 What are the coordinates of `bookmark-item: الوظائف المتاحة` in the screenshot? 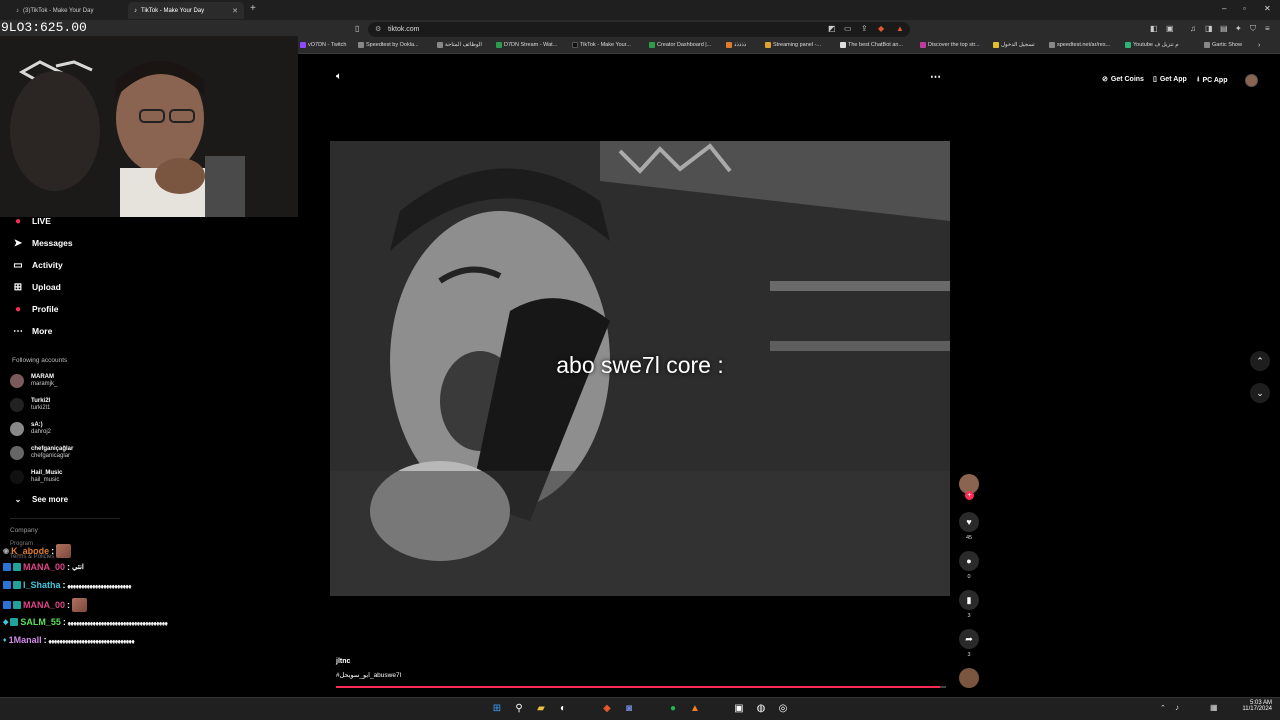 It's located at (459, 45).